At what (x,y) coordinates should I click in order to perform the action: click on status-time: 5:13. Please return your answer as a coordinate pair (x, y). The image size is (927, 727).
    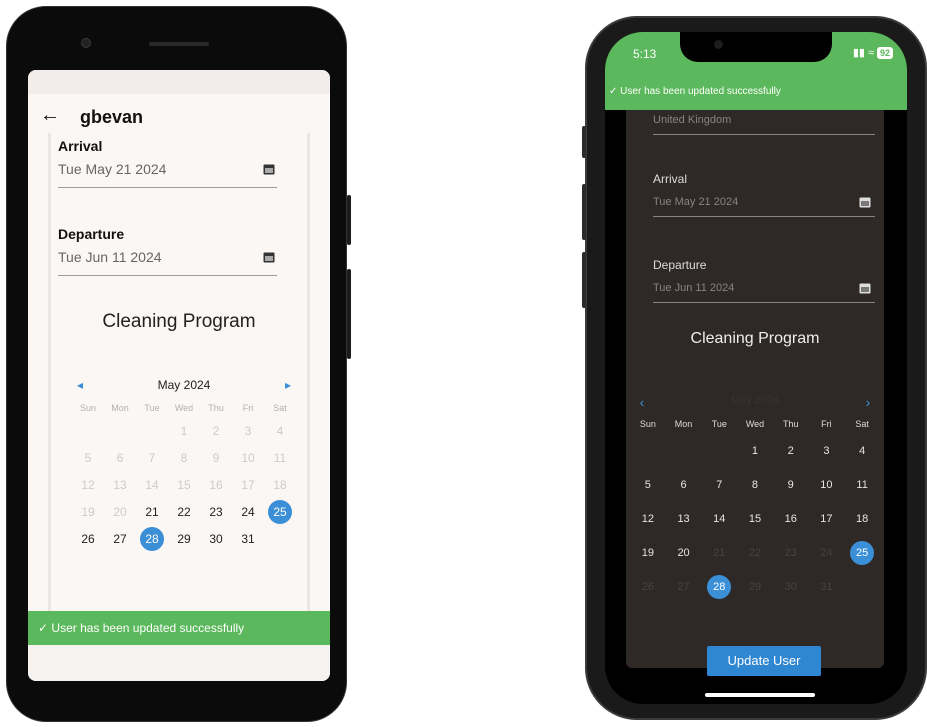
    Looking at the image, I should click on (645, 54).